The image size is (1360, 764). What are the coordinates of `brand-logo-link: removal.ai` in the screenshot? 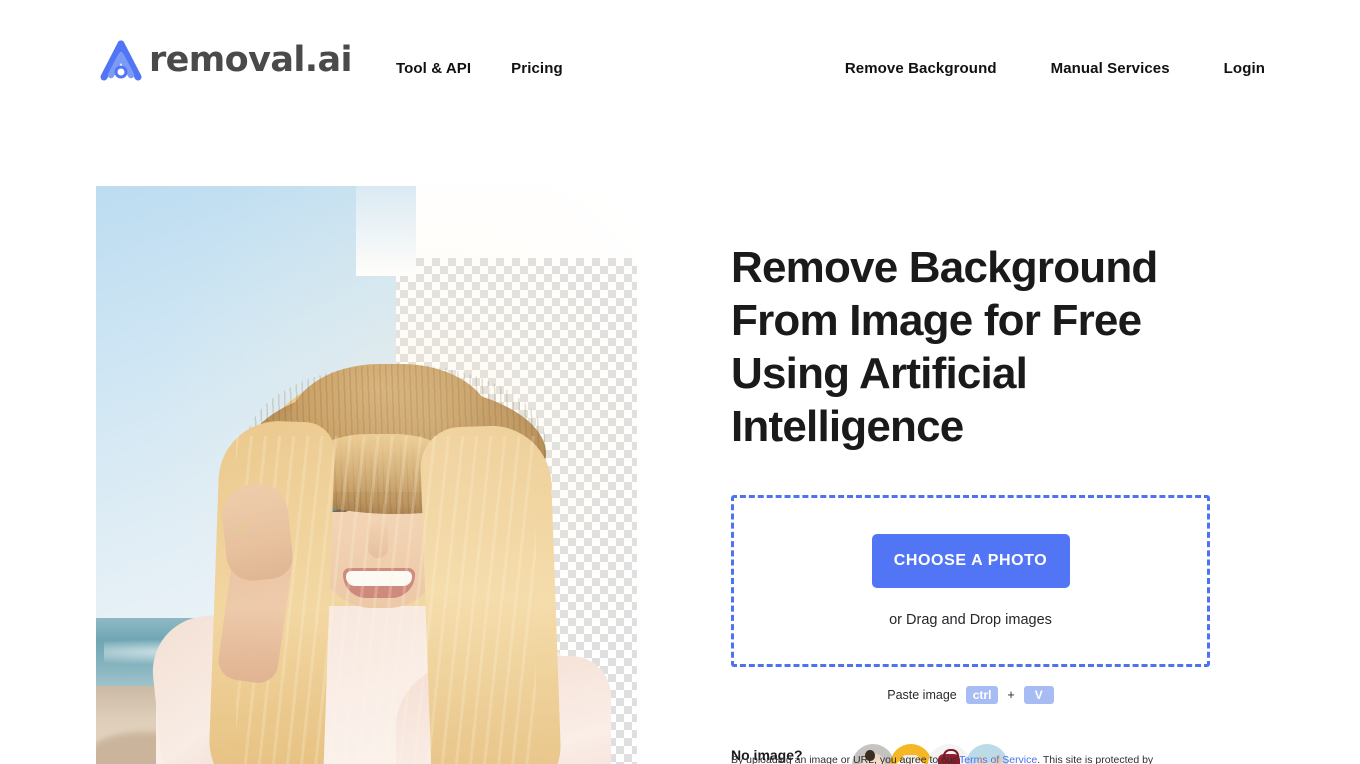 It's located at (224, 62).